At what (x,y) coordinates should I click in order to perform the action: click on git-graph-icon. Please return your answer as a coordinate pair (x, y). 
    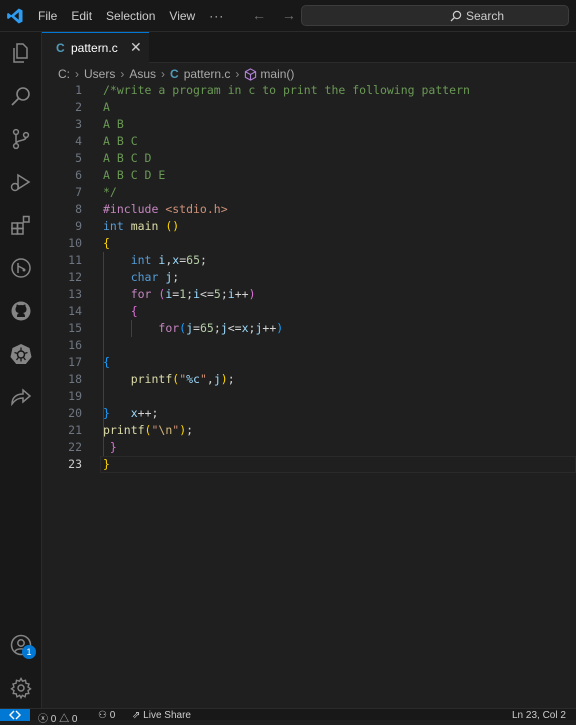
    Looking at the image, I should click on (21, 268).